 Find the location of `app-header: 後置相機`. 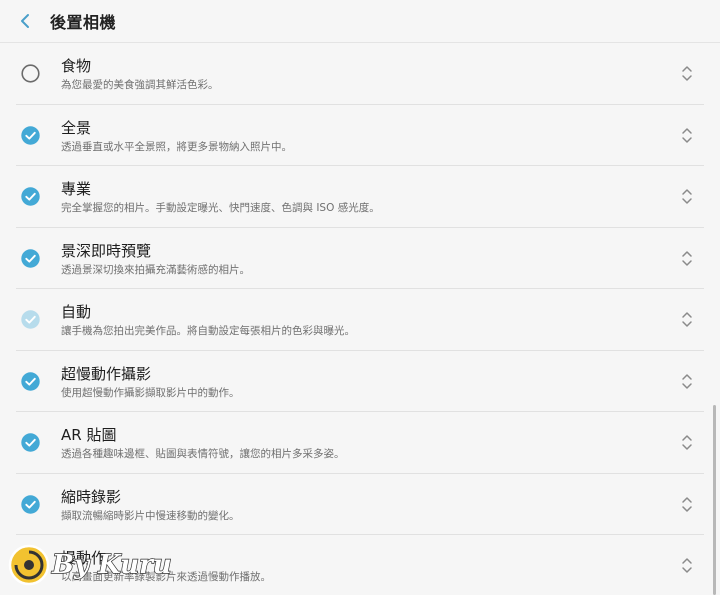

app-header: 後置相機 is located at coordinates (360, 21).